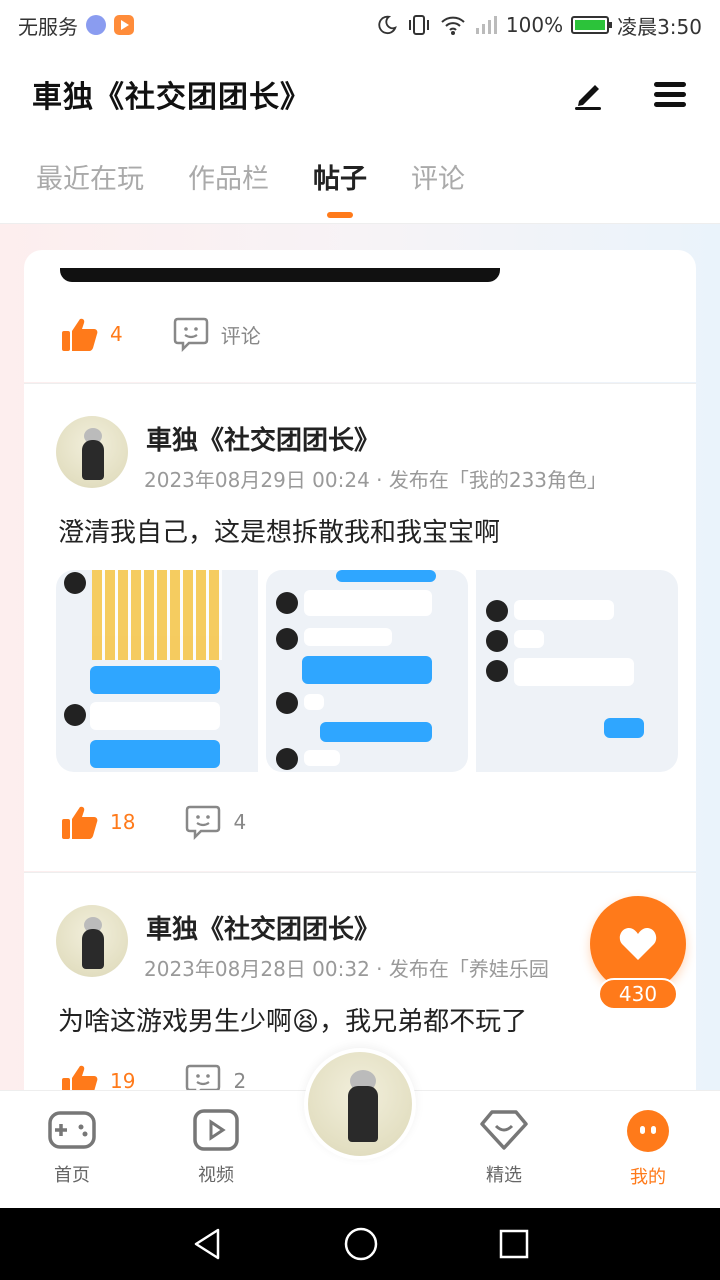 The width and height of the screenshot is (720, 1280). What do you see at coordinates (638, 994) in the screenshot?
I see `floating-like-count: 430` at bounding box center [638, 994].